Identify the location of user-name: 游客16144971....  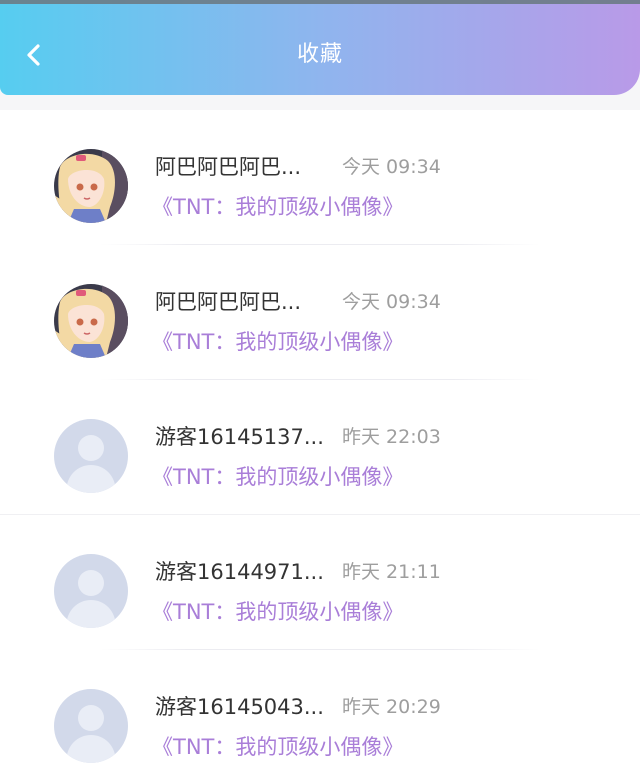
(239, 572).